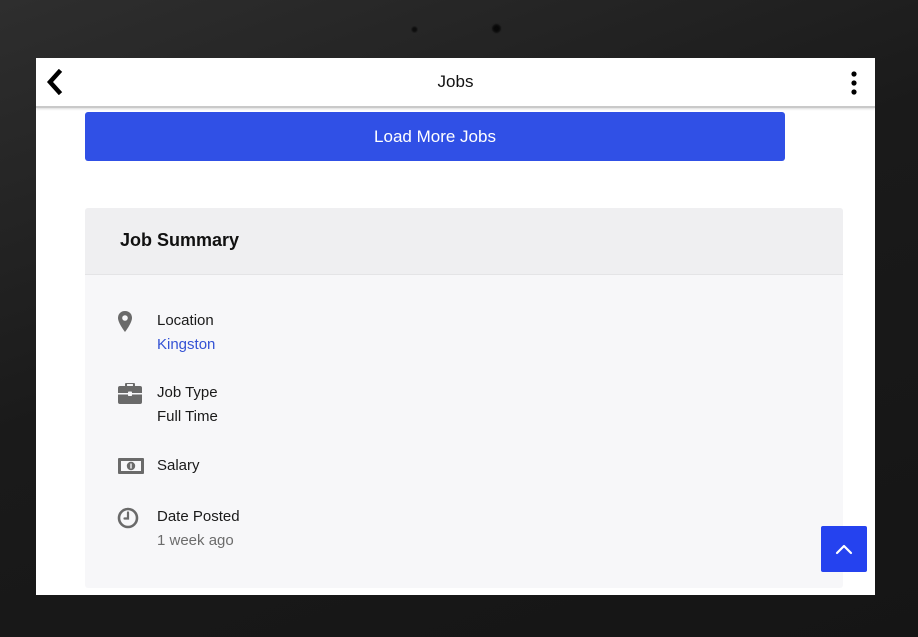 The image size is (918, 637). I want to click on more-vertical-icon, so click(854, 83).